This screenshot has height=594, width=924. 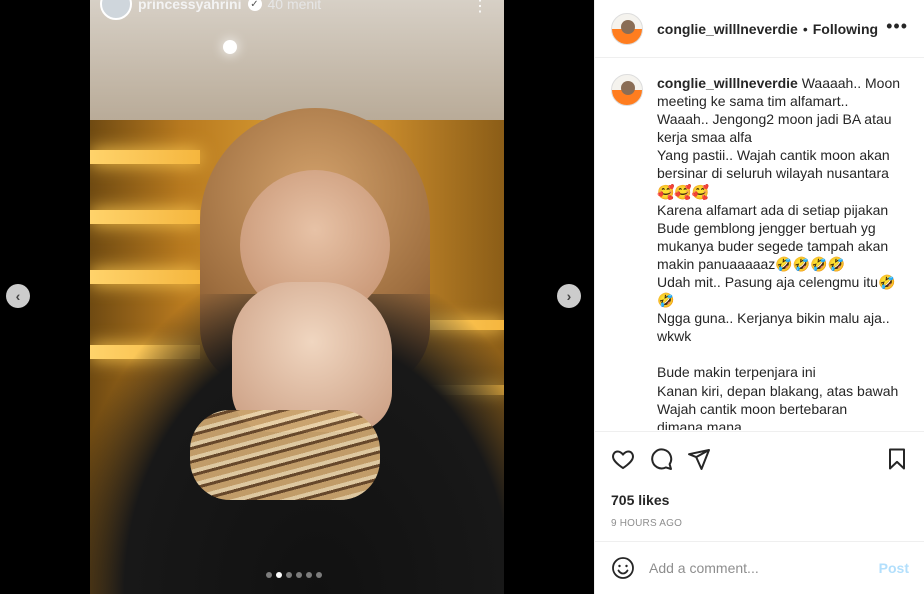 I want to click on caption-line: Ngga guna.. Kerjanya bikin malu aja.., so click(x=773, y=318).